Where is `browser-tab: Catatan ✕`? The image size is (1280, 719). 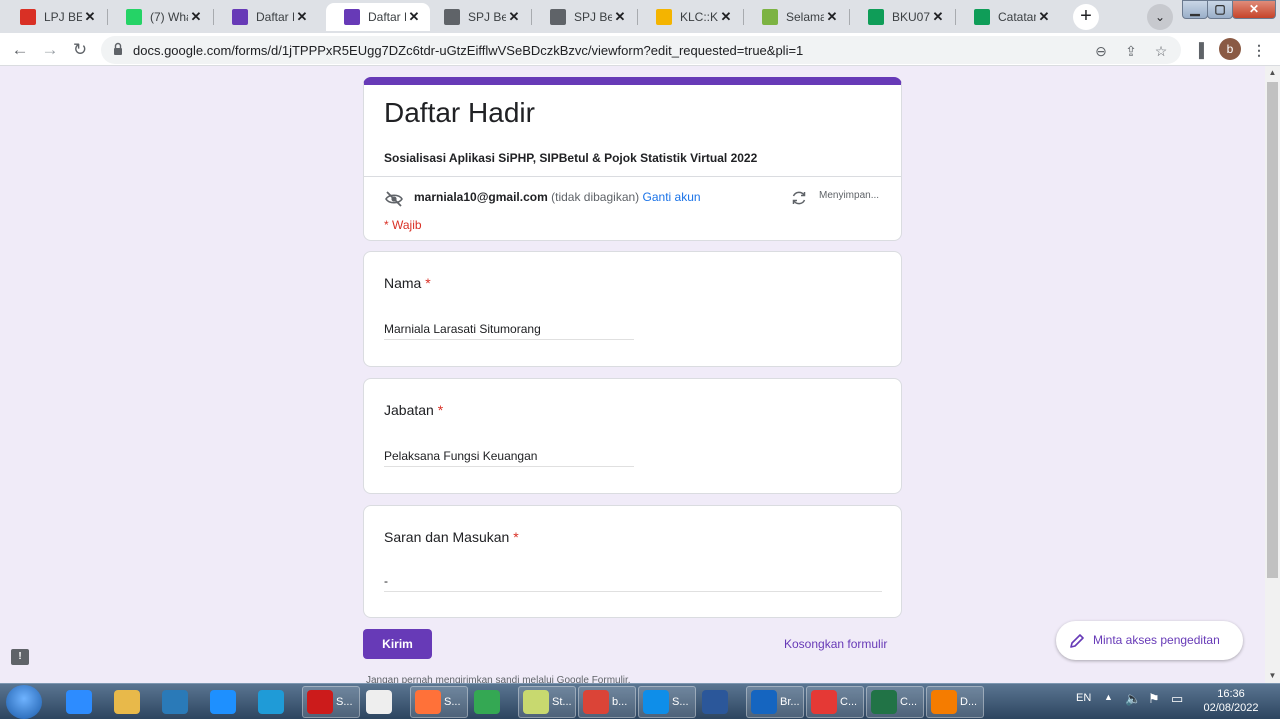 browser-tab: Catatan ✕ is located at coordinates (1008, 17).